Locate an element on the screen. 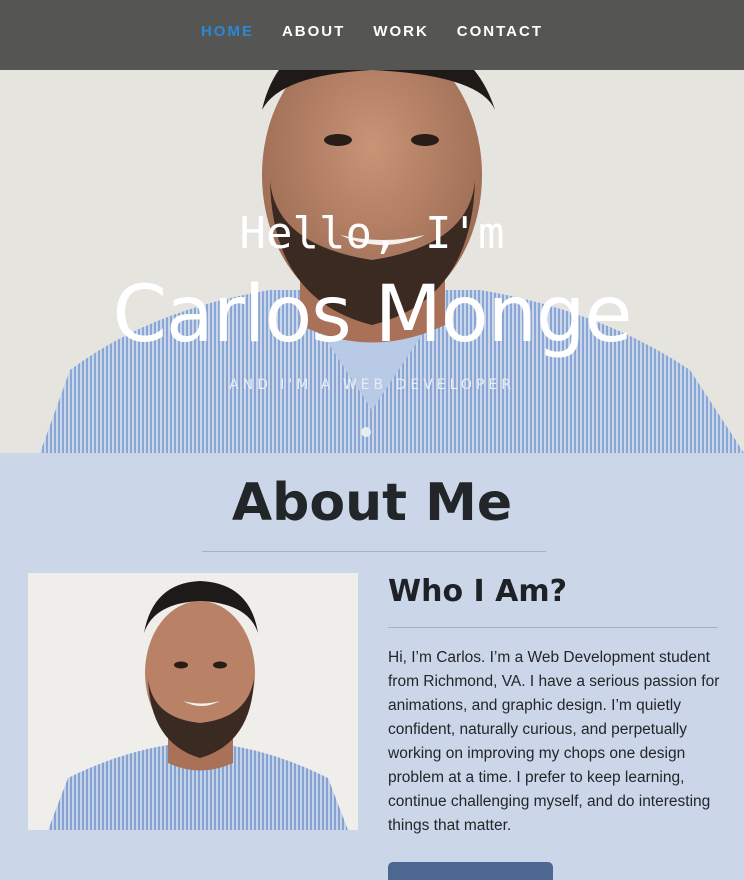  portrait-illustration is located at coordinates (193, 701).